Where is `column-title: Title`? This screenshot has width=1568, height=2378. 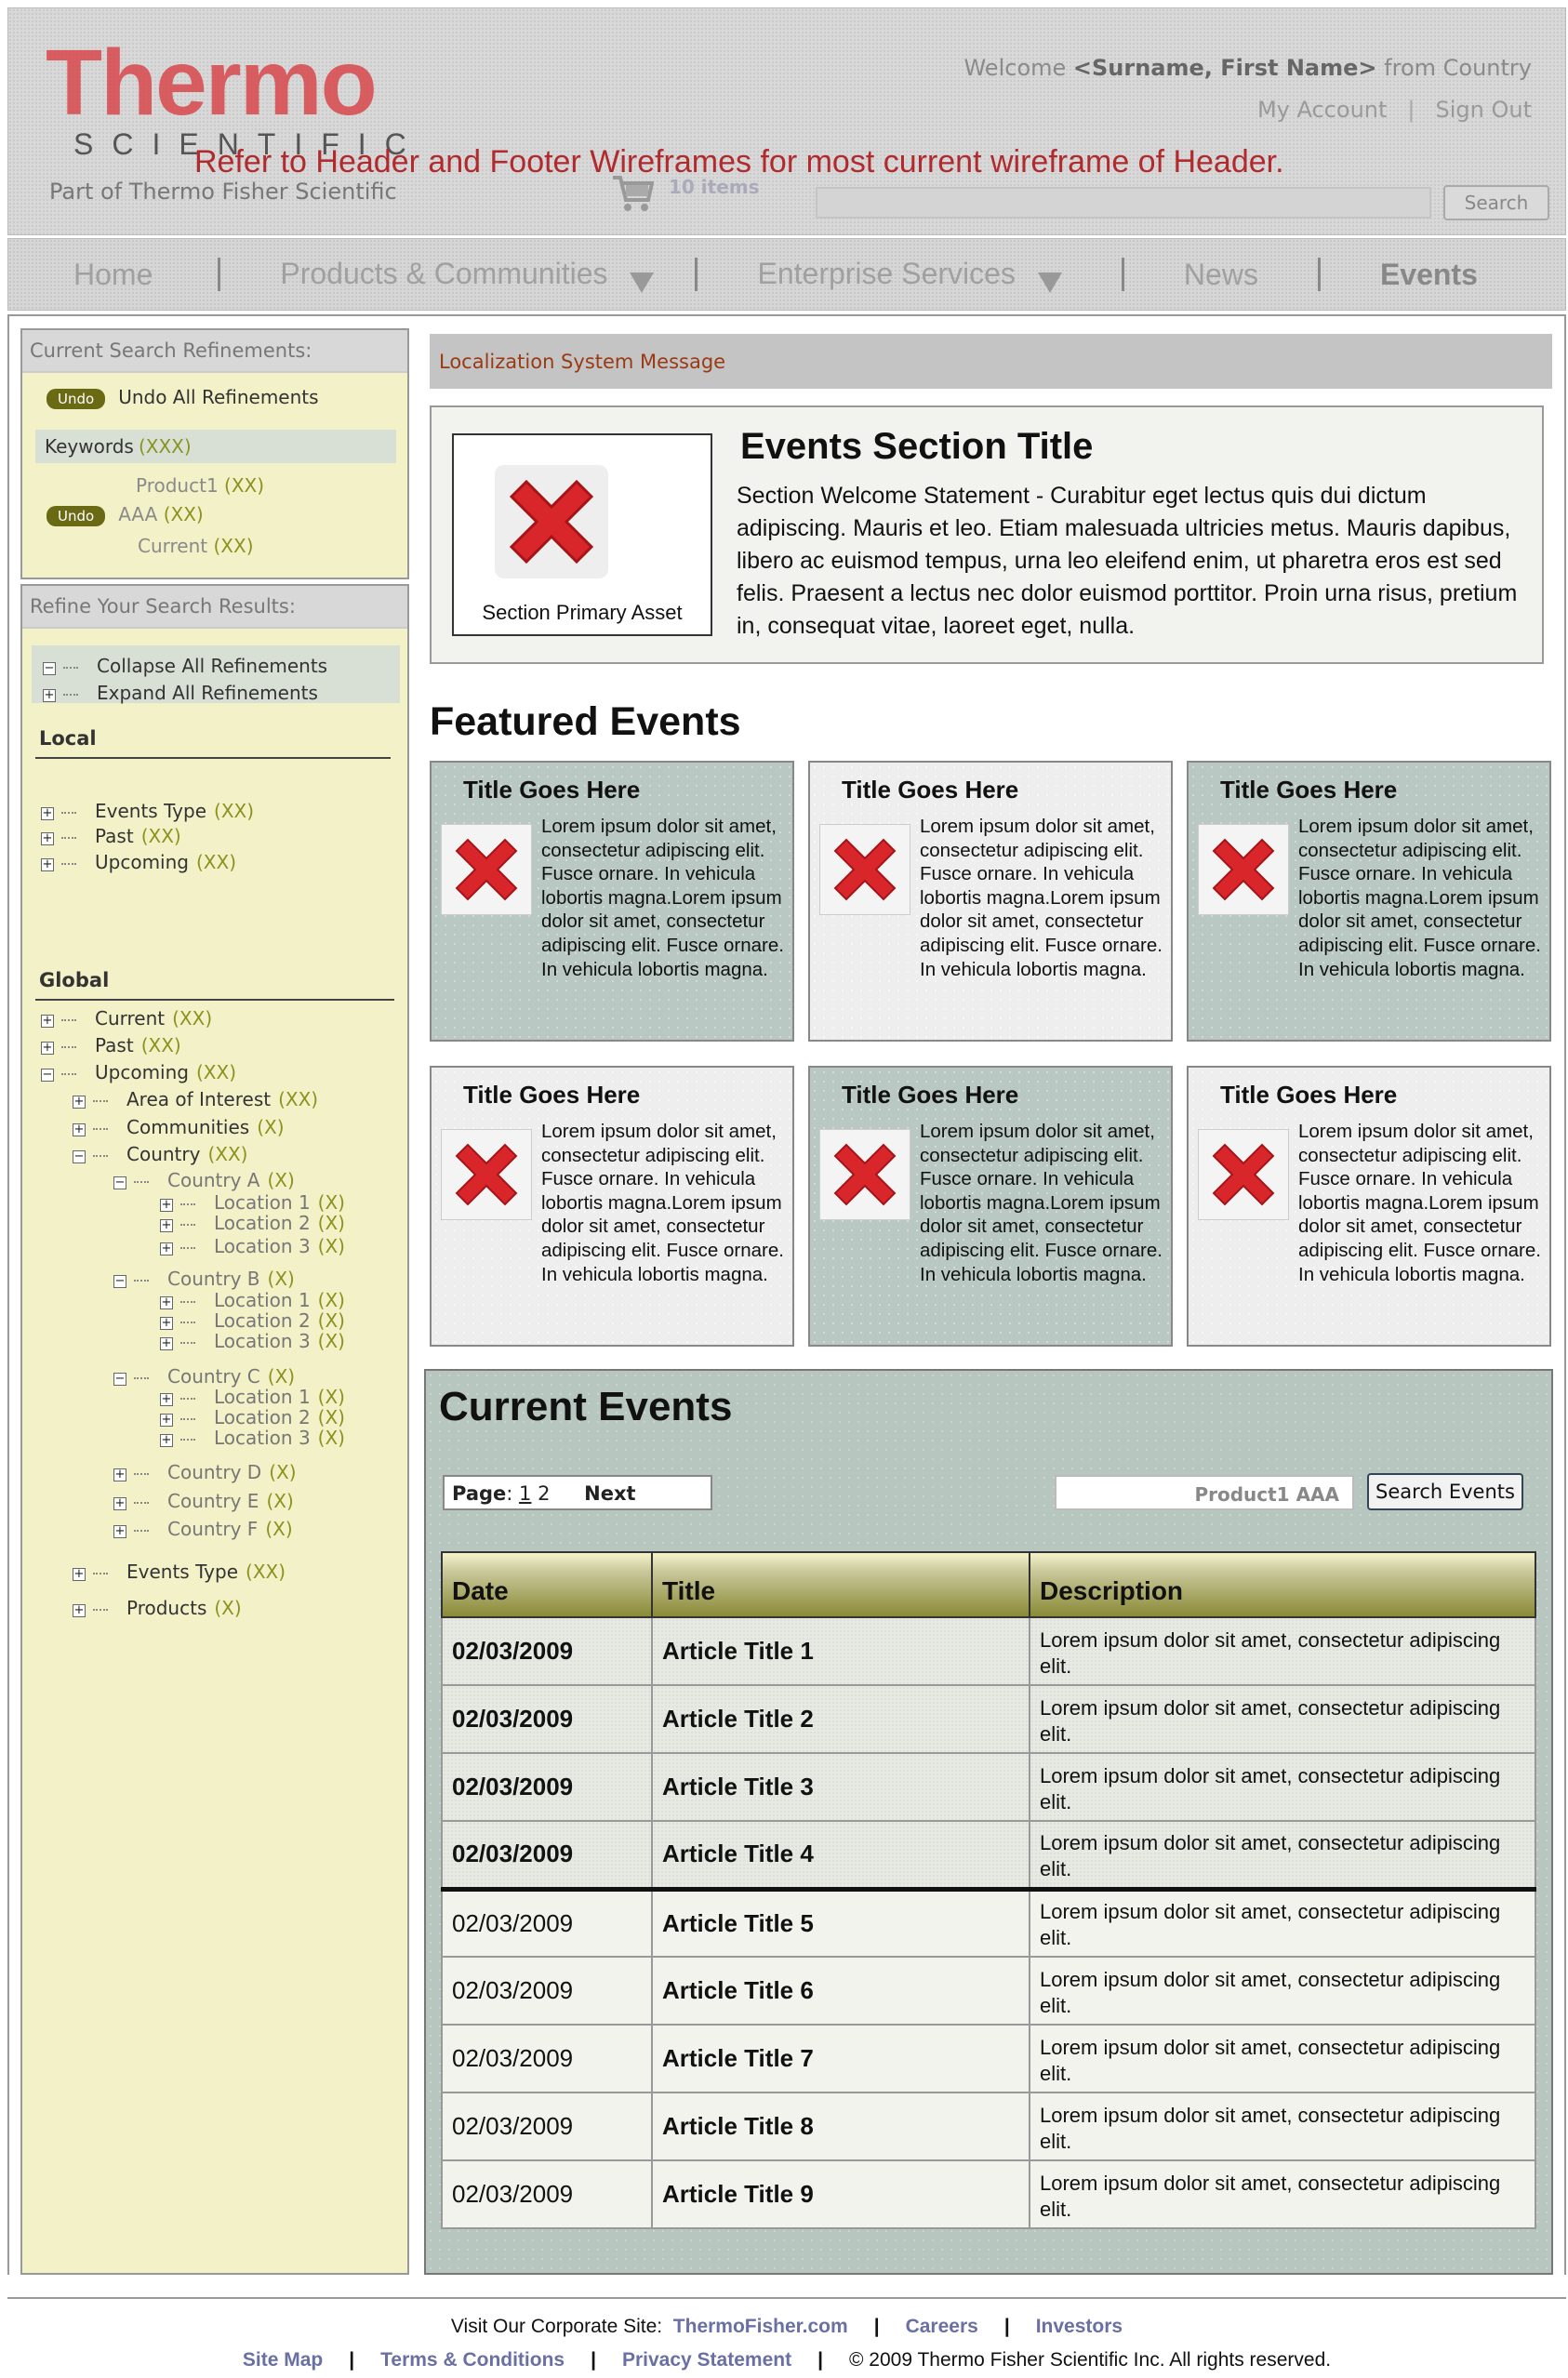
column-title: Title is located at coordinates (840, 1585).